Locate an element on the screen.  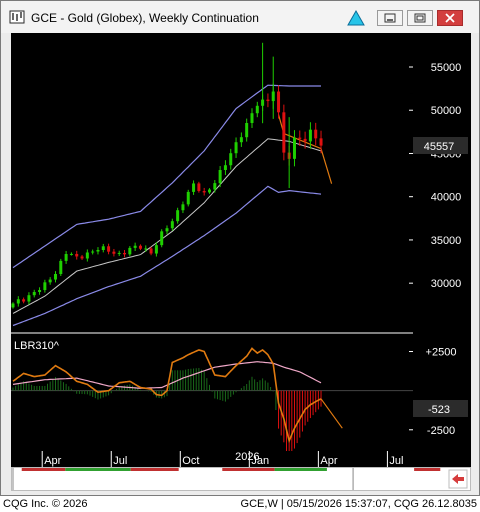
last-price-label: 45557 is located at coordinates (439, 147).